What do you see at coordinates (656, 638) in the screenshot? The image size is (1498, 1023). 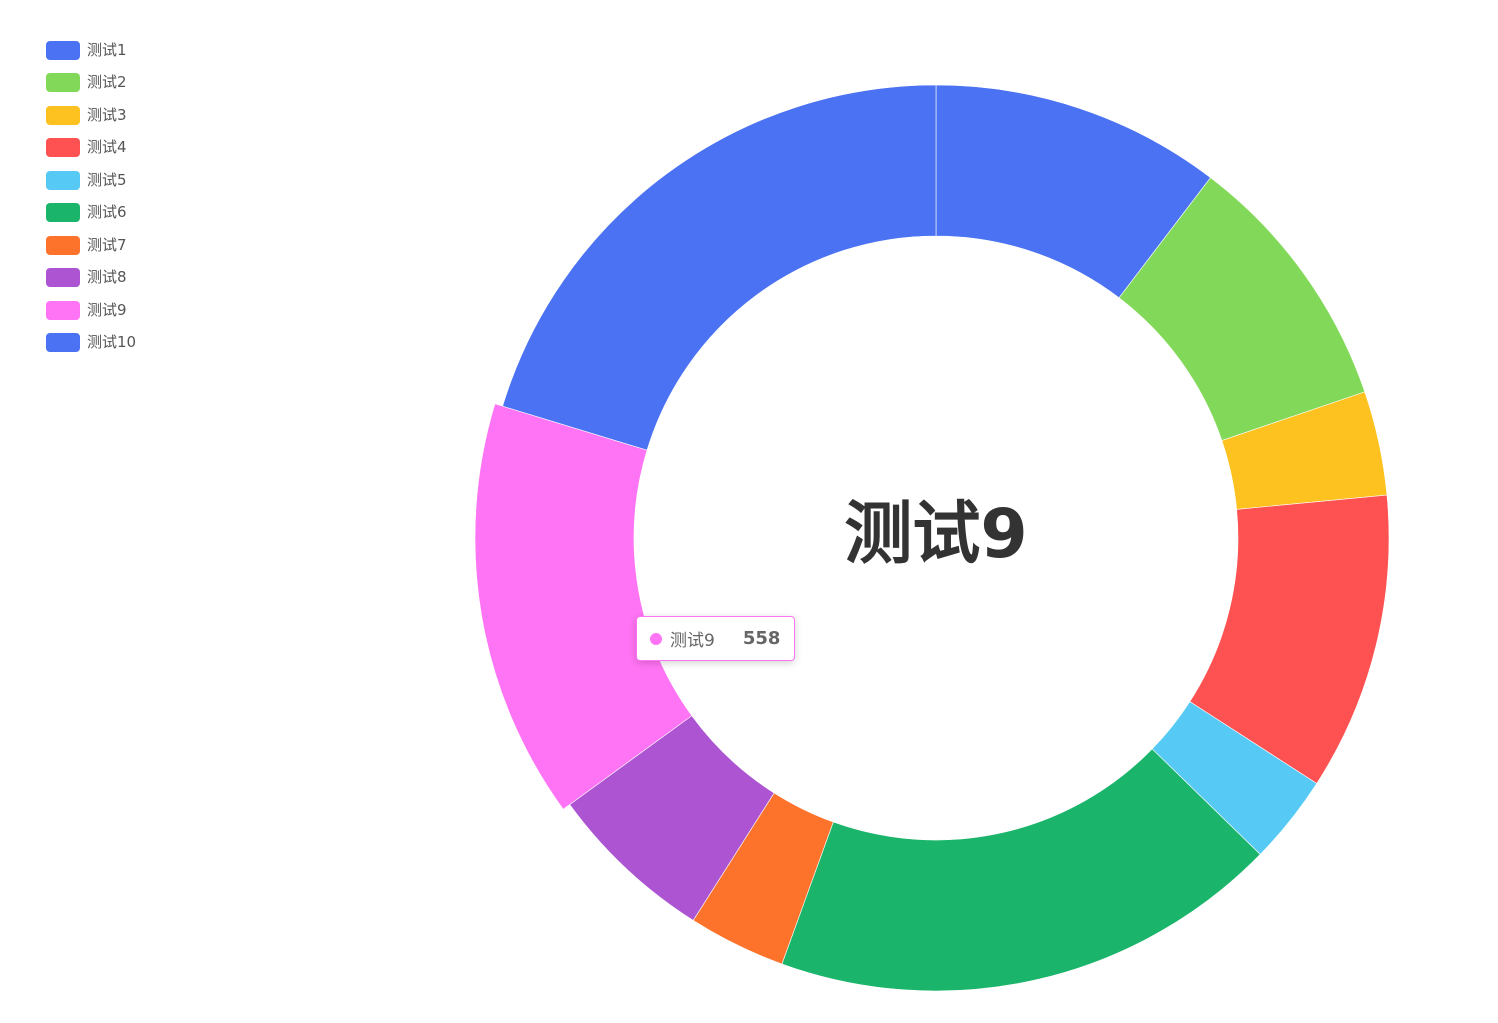 I see `tooltip-marker` at bounding box center [656, 638].